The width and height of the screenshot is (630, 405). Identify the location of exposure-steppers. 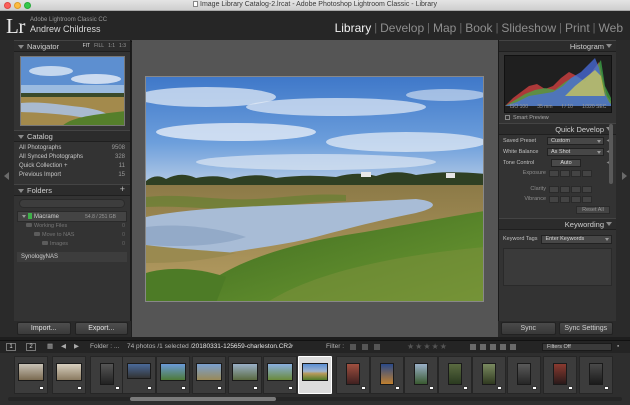
(570, 173).